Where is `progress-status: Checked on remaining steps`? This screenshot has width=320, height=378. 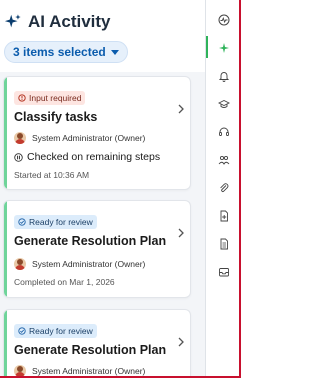
progress-status: Checked on remaining steps is located at coordinates (87, 157).